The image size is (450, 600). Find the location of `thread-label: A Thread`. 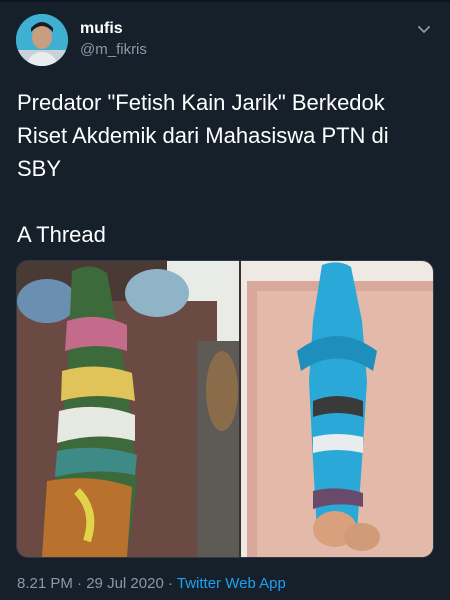

thread-label: A Thread is located at coordinates (61, 234).